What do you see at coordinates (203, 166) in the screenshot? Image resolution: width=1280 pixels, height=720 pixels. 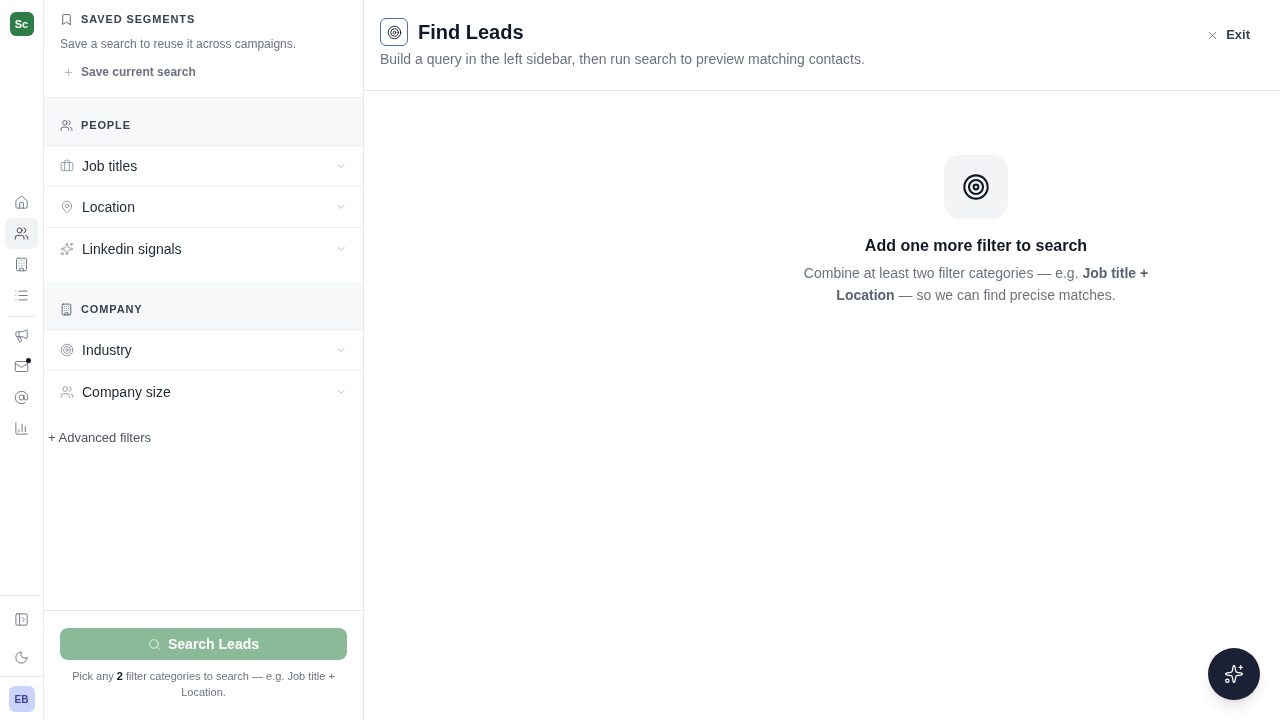 I see `filter-dropdown: Job titles` at bounding box center [203, 166].